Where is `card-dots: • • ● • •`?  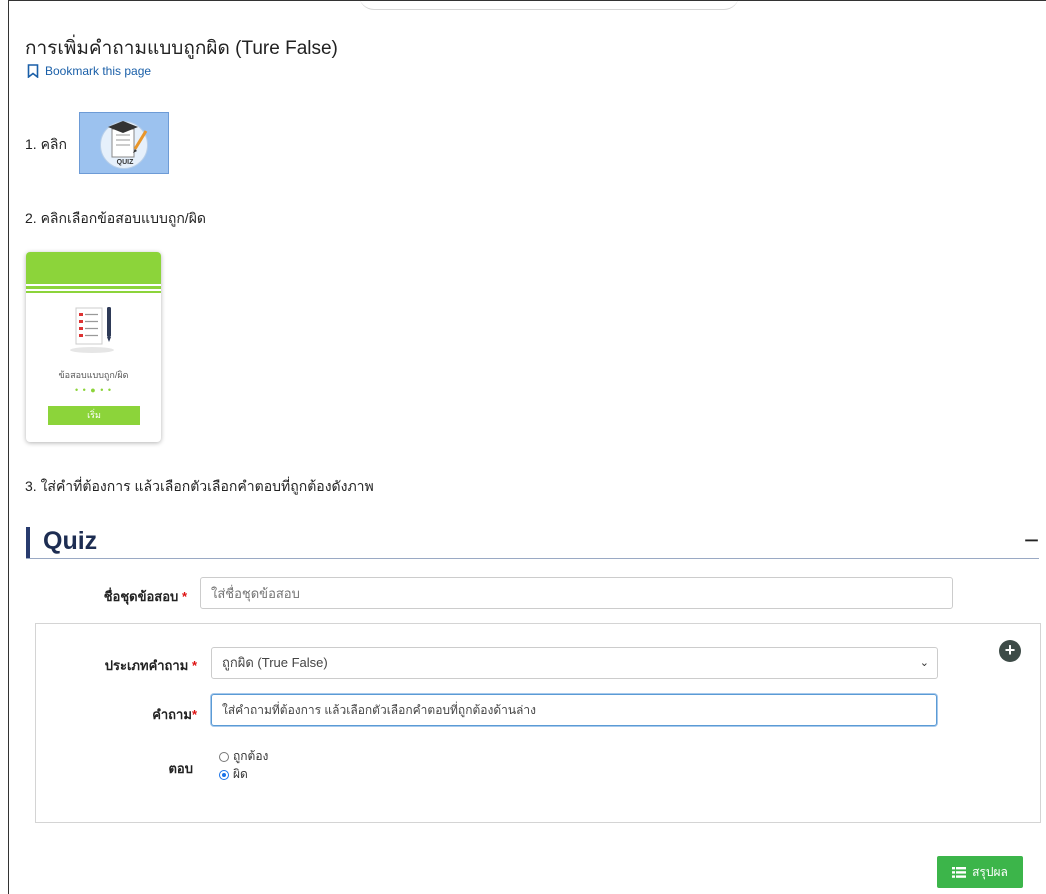
card-dots: • • ● • • is located at coordinates (93, 390).